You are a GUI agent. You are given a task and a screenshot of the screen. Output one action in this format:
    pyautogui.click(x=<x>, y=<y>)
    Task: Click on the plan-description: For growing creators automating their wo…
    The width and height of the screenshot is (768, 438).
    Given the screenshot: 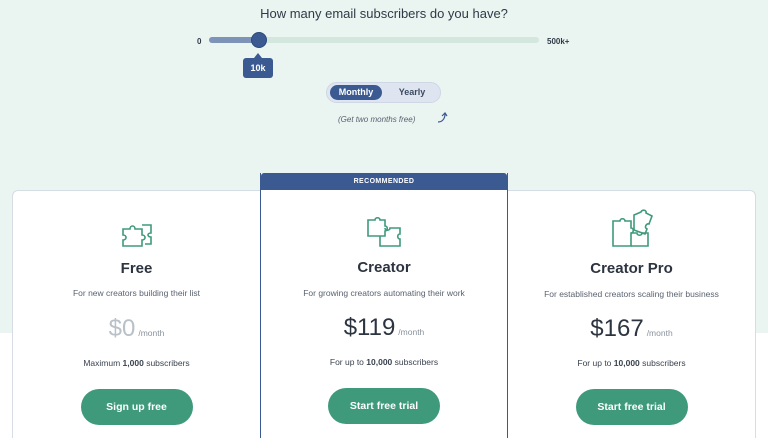 What is the action you would take?
    pyautogui.click(x=384, y=293)
    